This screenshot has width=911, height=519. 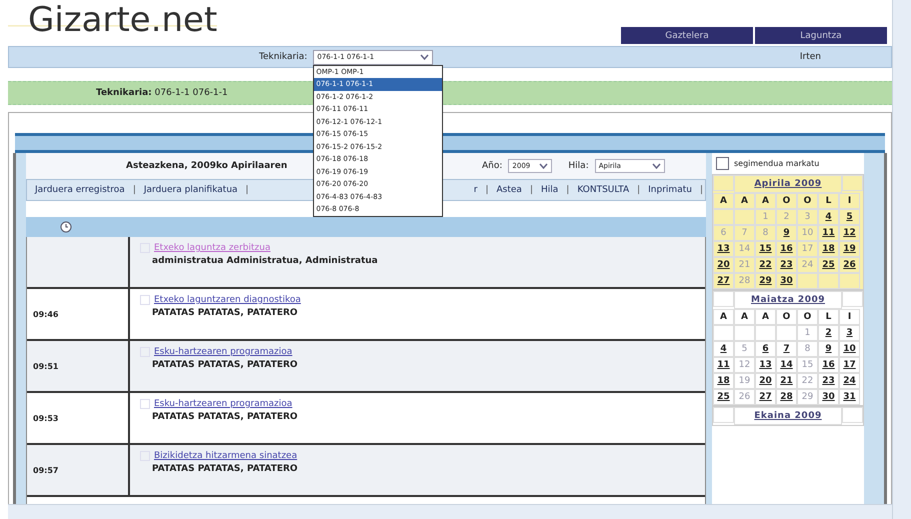 What do you see at coordinates (901, 259) in the screenshot?
I see `vertical-scrollbar` at bounding box center [901, 259].